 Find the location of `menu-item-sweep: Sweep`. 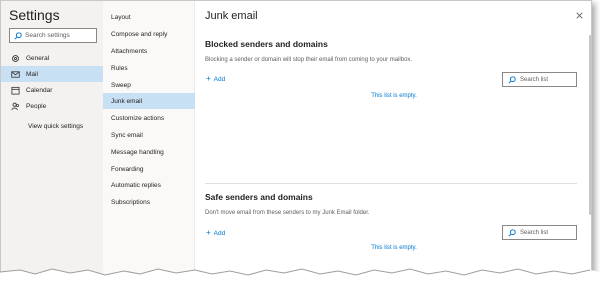

menu-item-sweep: Sweep is located at coordinates (149, 85).